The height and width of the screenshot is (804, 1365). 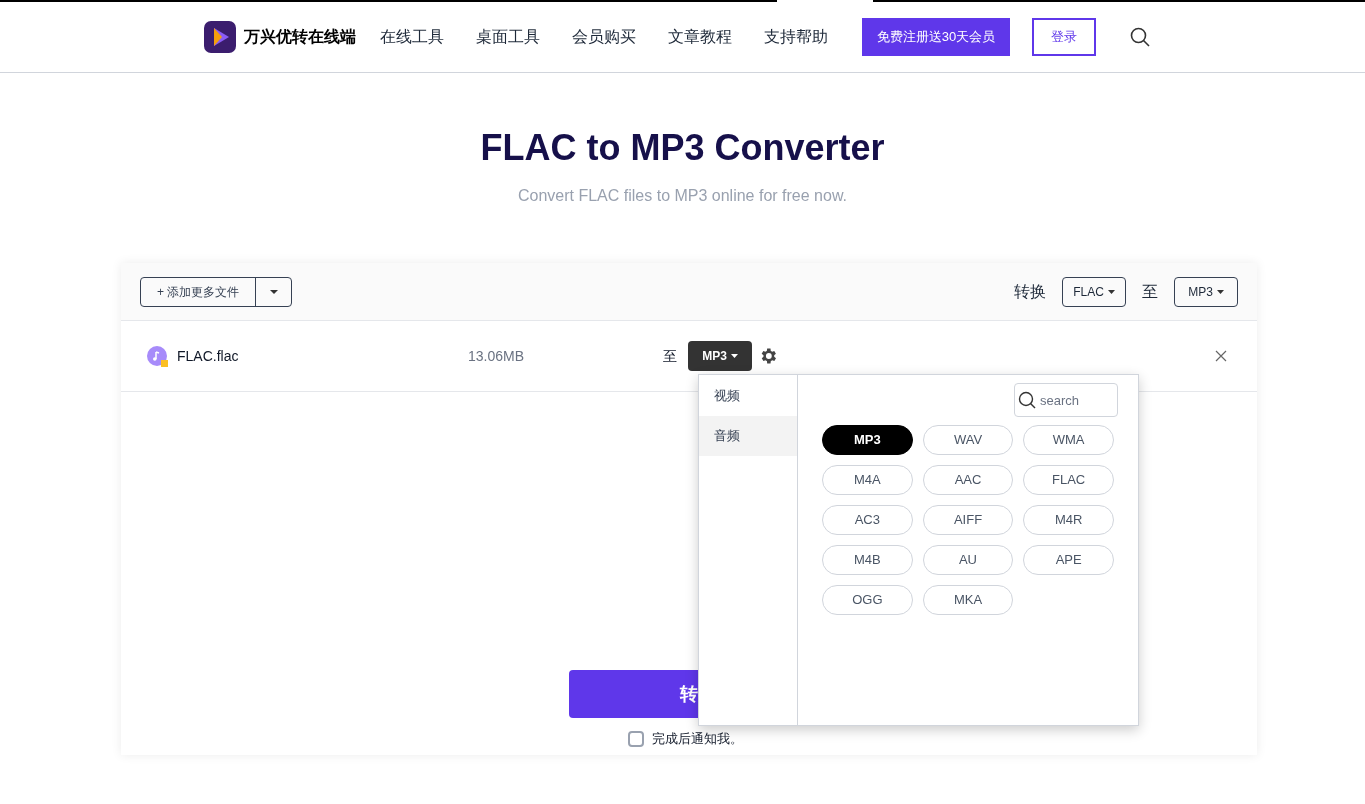 I want to click on nav-link: 会员购买, so click(x=604, y=37).